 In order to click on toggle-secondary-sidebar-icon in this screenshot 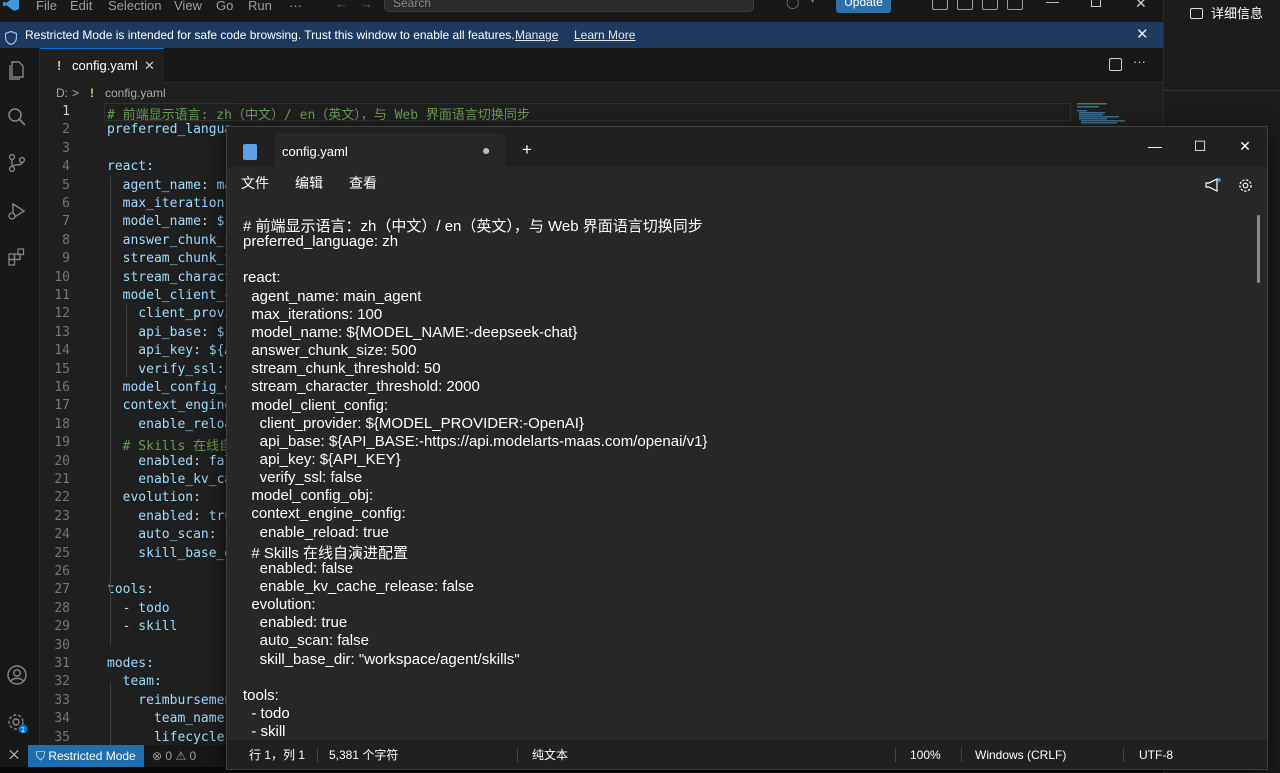, I will do `click(1015, 5)`.